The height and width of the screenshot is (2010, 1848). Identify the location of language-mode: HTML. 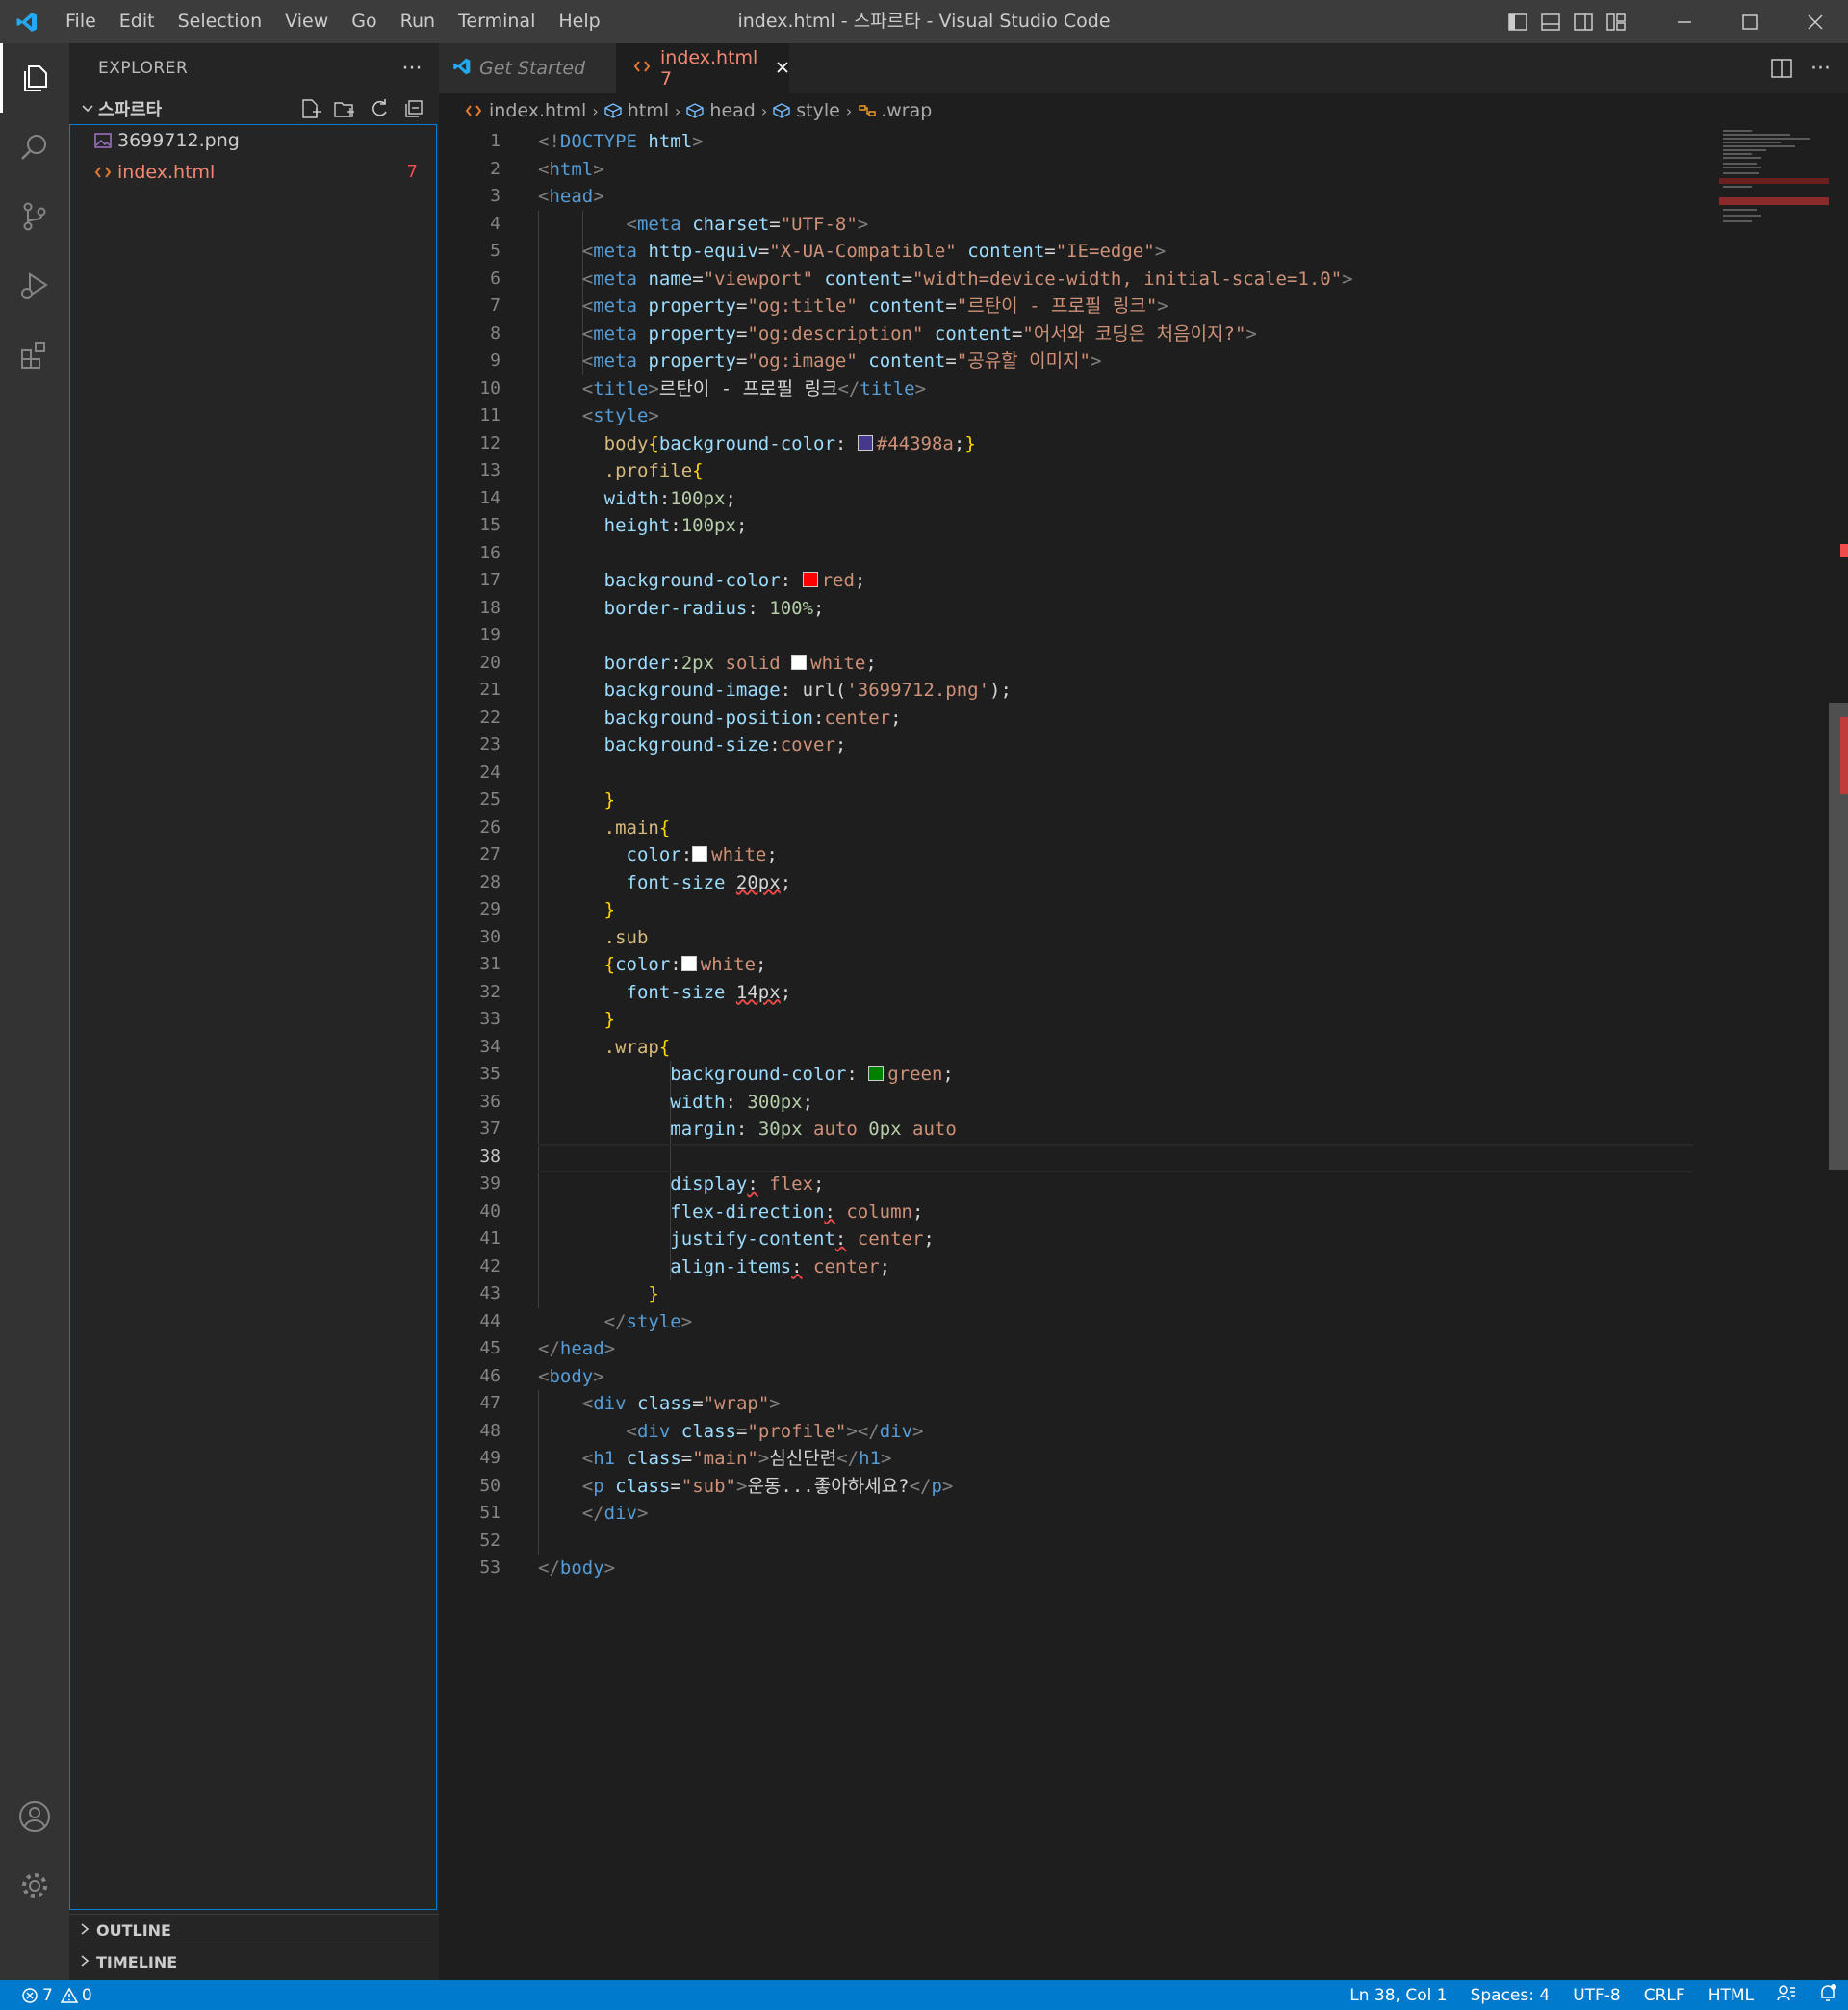
(1731, 1996).